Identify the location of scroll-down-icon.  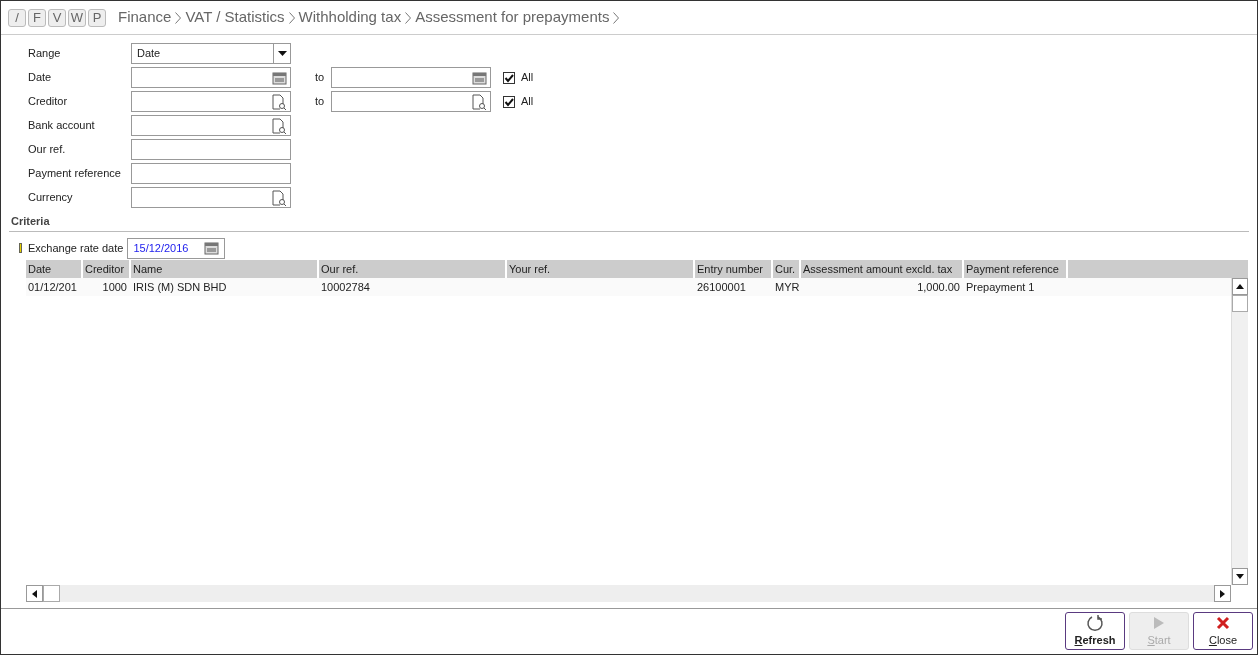
(1240, 576).